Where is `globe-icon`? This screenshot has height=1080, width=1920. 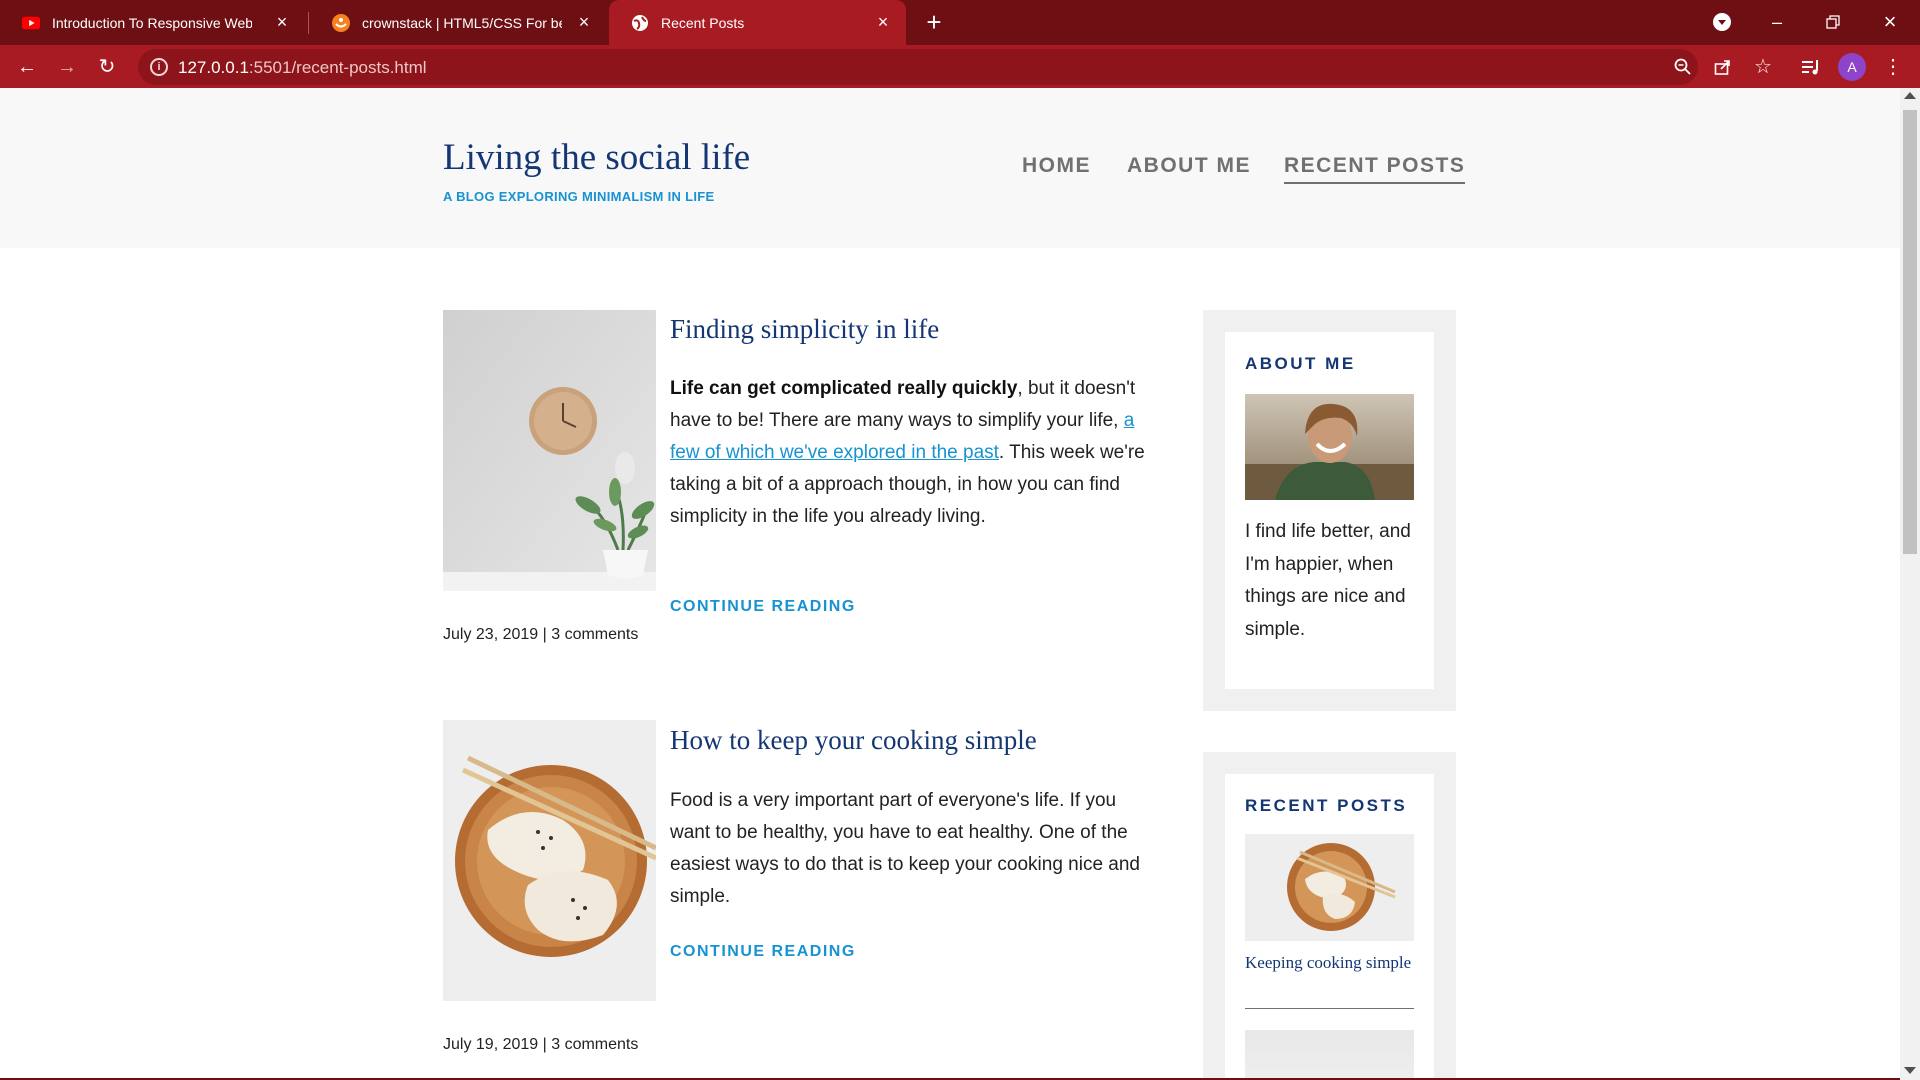 globe-icon is located at coordinates (640, 23).